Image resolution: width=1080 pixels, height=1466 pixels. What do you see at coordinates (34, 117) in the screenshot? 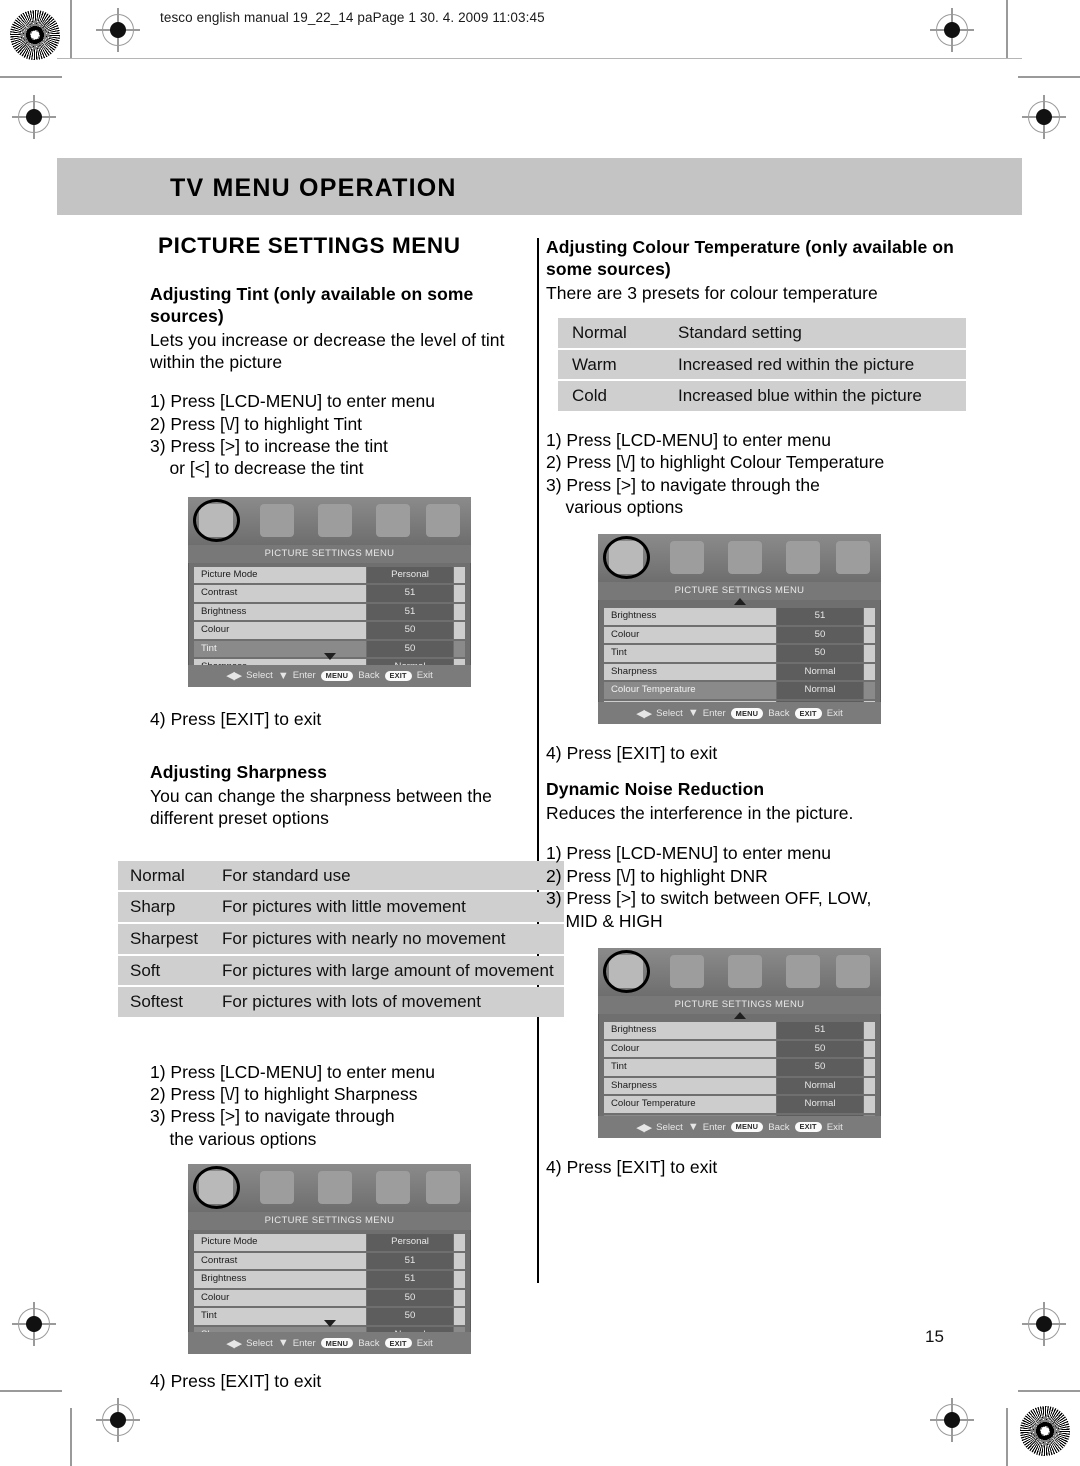
I see `registration-mark-top-left` at bounding box center [34, 117].